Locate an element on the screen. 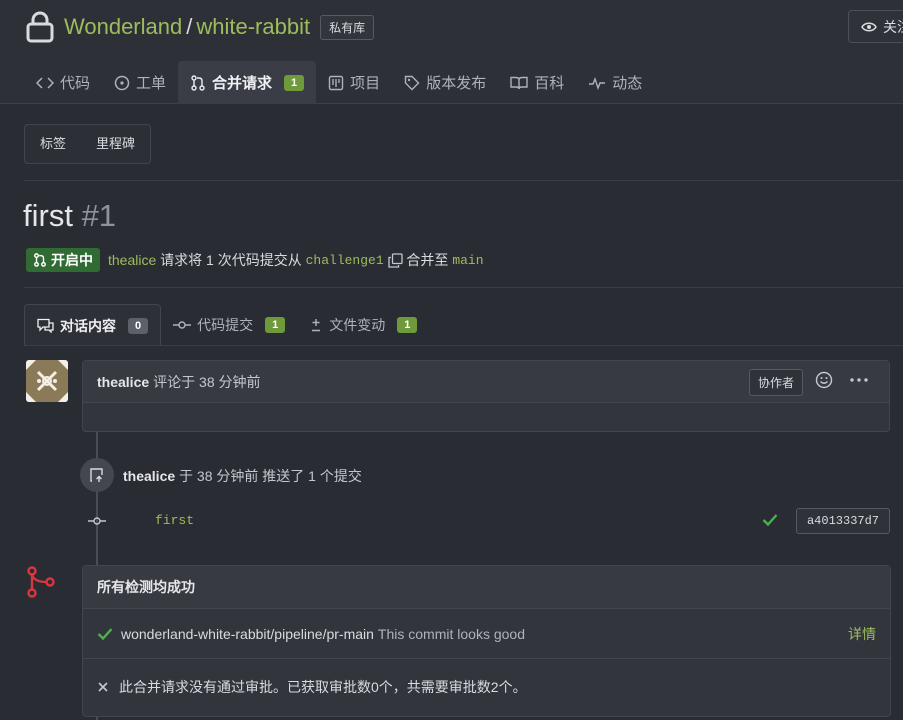 The width and height of the screenshot is (903, 720). tab-label: 文件变动 is located at coordinates (357, 325).